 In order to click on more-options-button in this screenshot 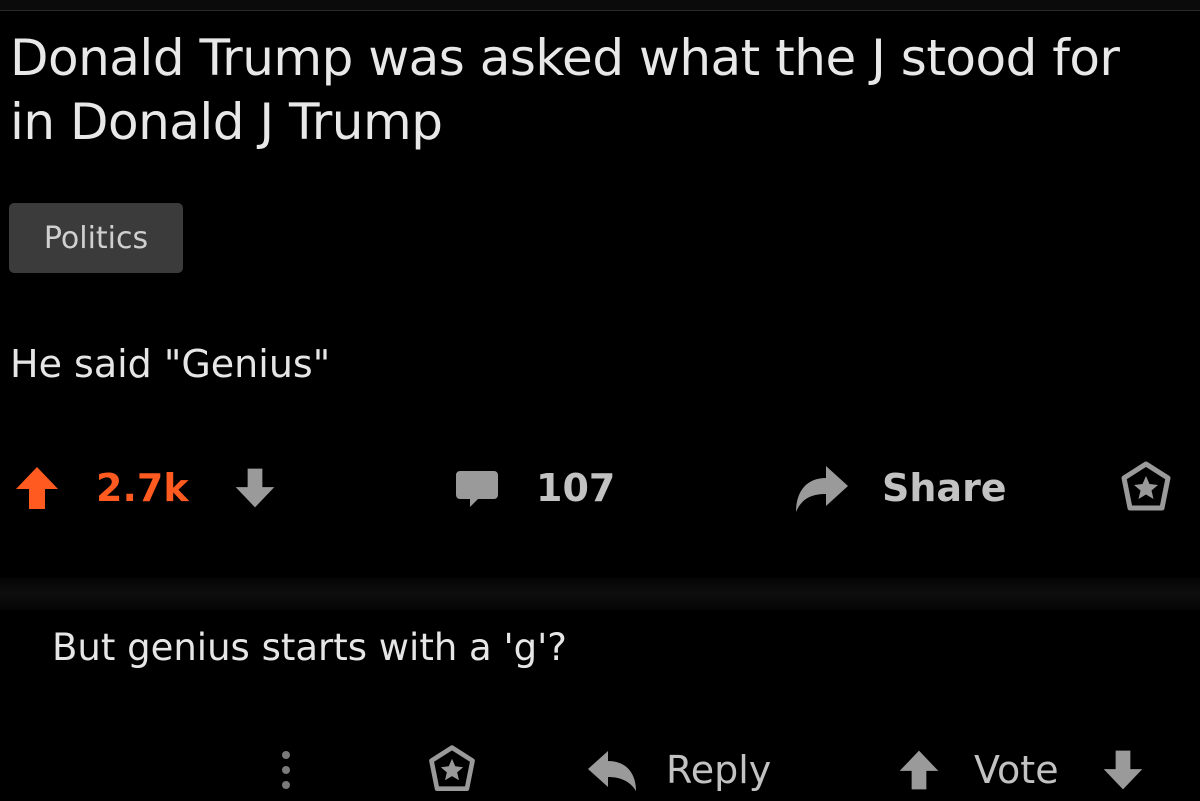, I will do `click(286, 769)`.